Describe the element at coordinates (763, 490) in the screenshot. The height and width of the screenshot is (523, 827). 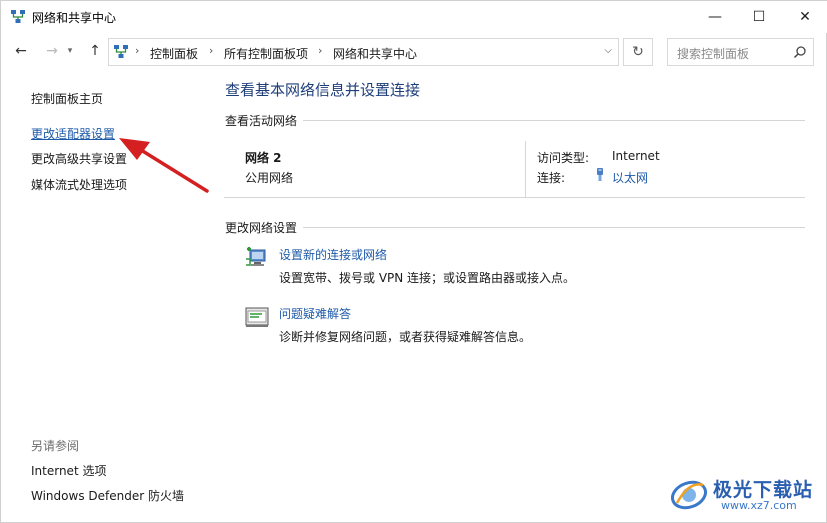
I see `watermark-name: 极光下载站` at that location.